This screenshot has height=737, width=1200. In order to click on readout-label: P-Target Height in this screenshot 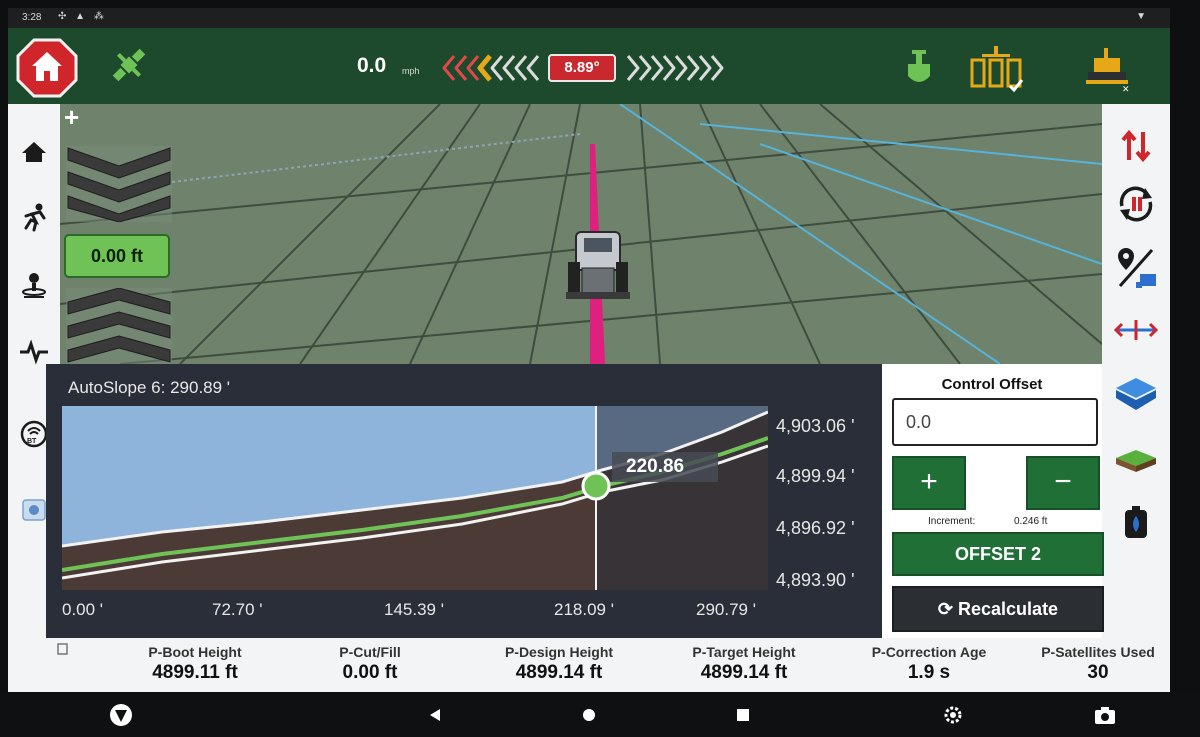, I will do `click(744, 652)`.